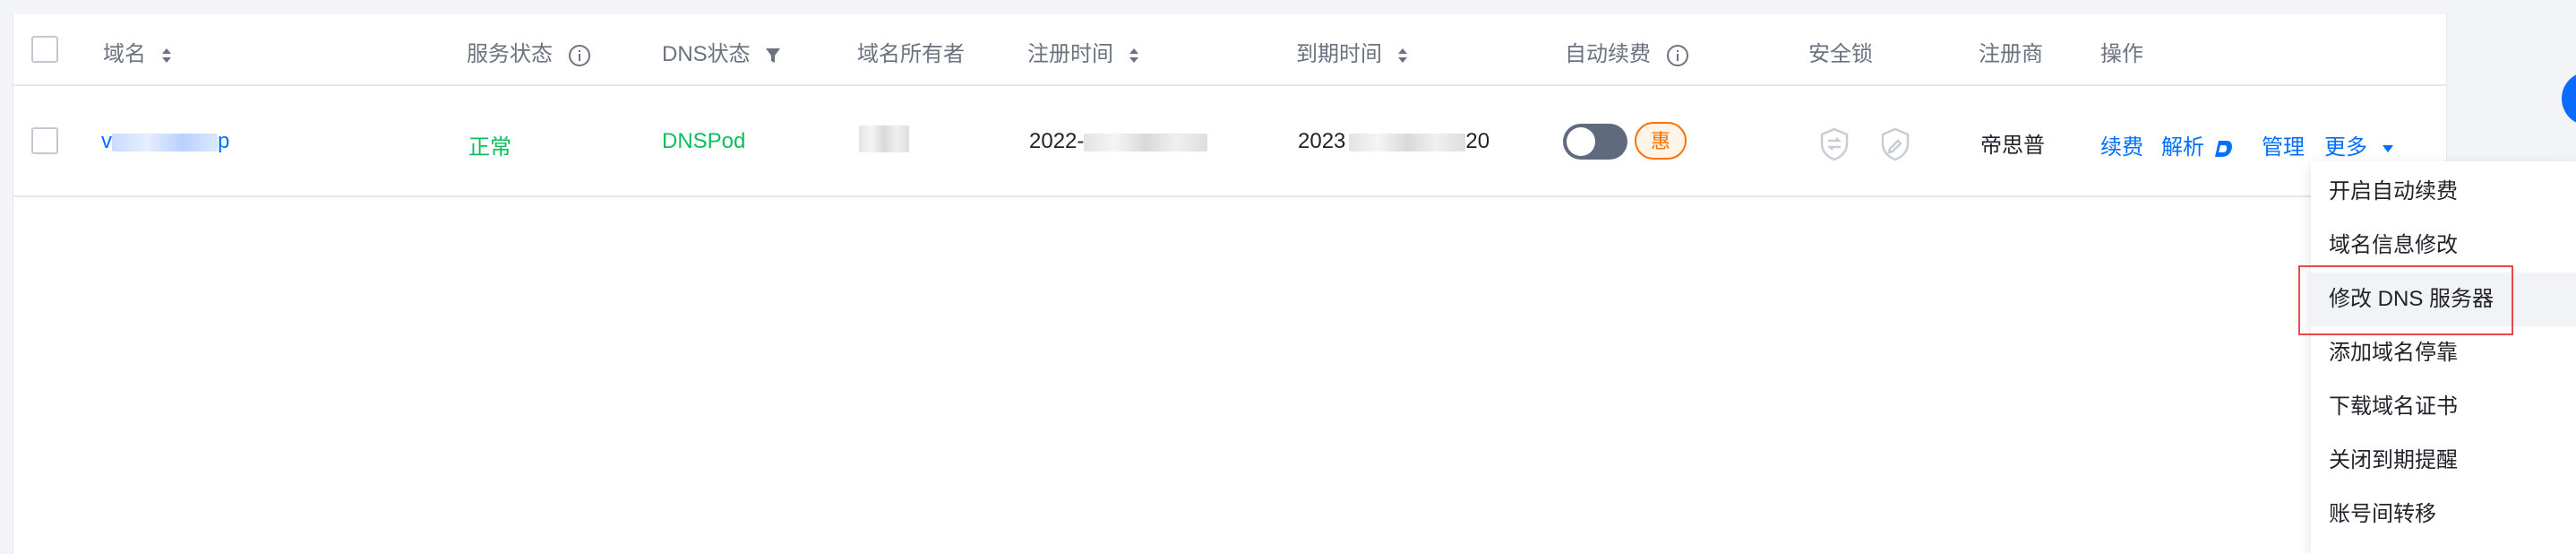  I want to click on domain-link: vp, so click(165, 141).